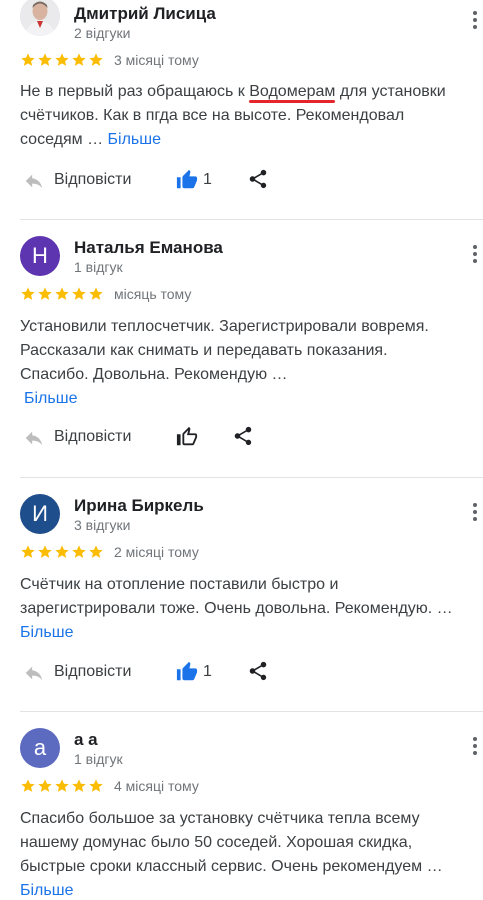 This screenshot has width=483, height=900. What do you see at coordinates (148, 248) in the screenshot?
I see `author-name: Наталья Еманова` at bounding box center [148, 248].